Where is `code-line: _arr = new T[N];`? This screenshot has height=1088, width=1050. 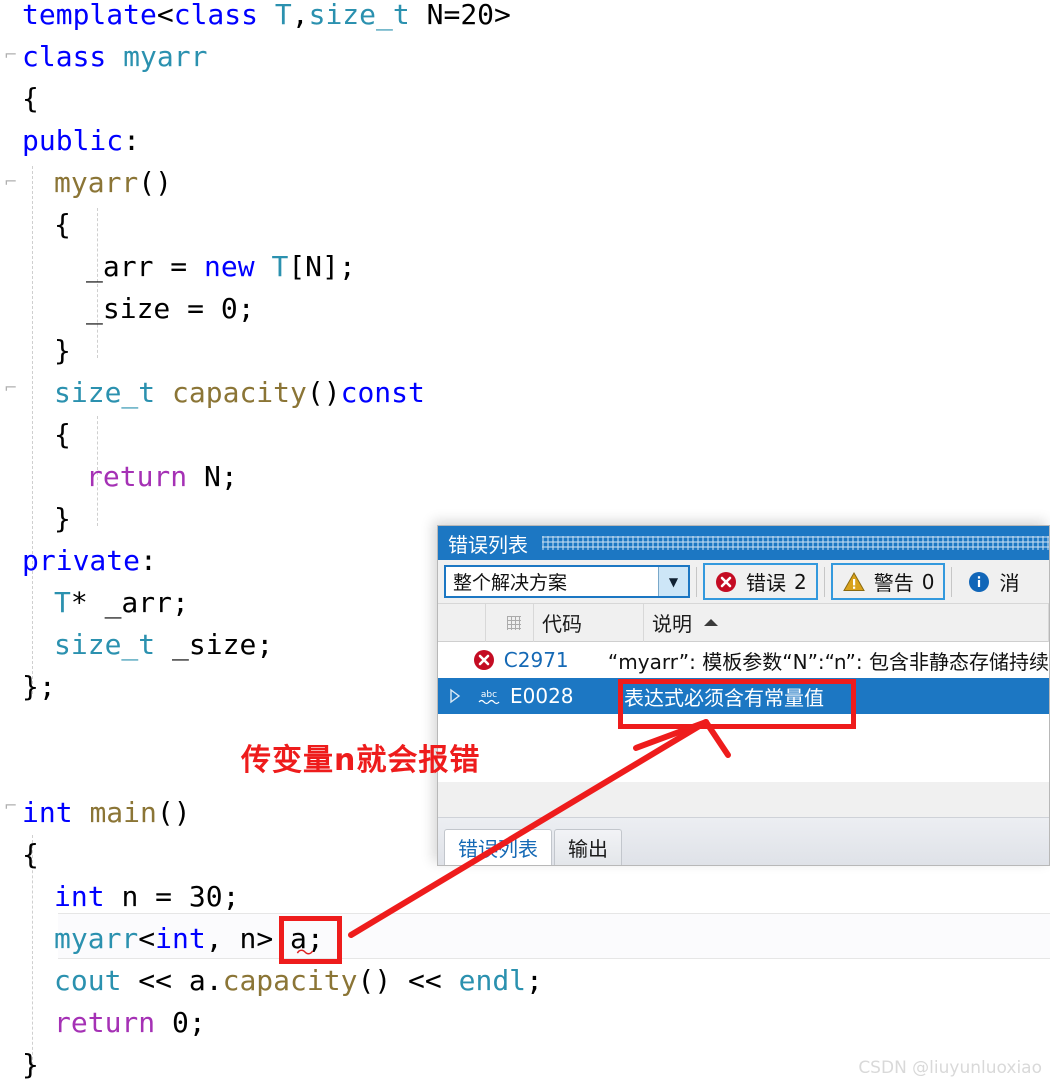 code-line: _arr = new T[N]; is located at coordinates (525, 267).